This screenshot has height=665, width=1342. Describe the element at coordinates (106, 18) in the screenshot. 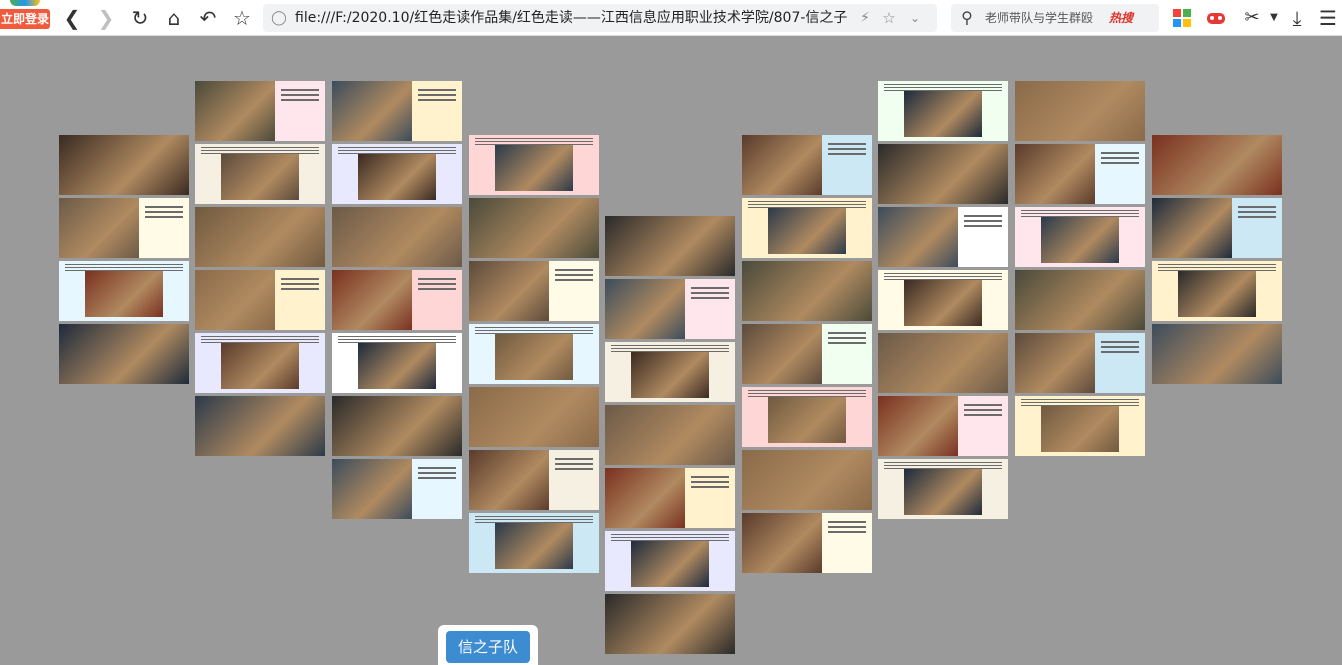

I see `forward-icon: ❯` at that location.